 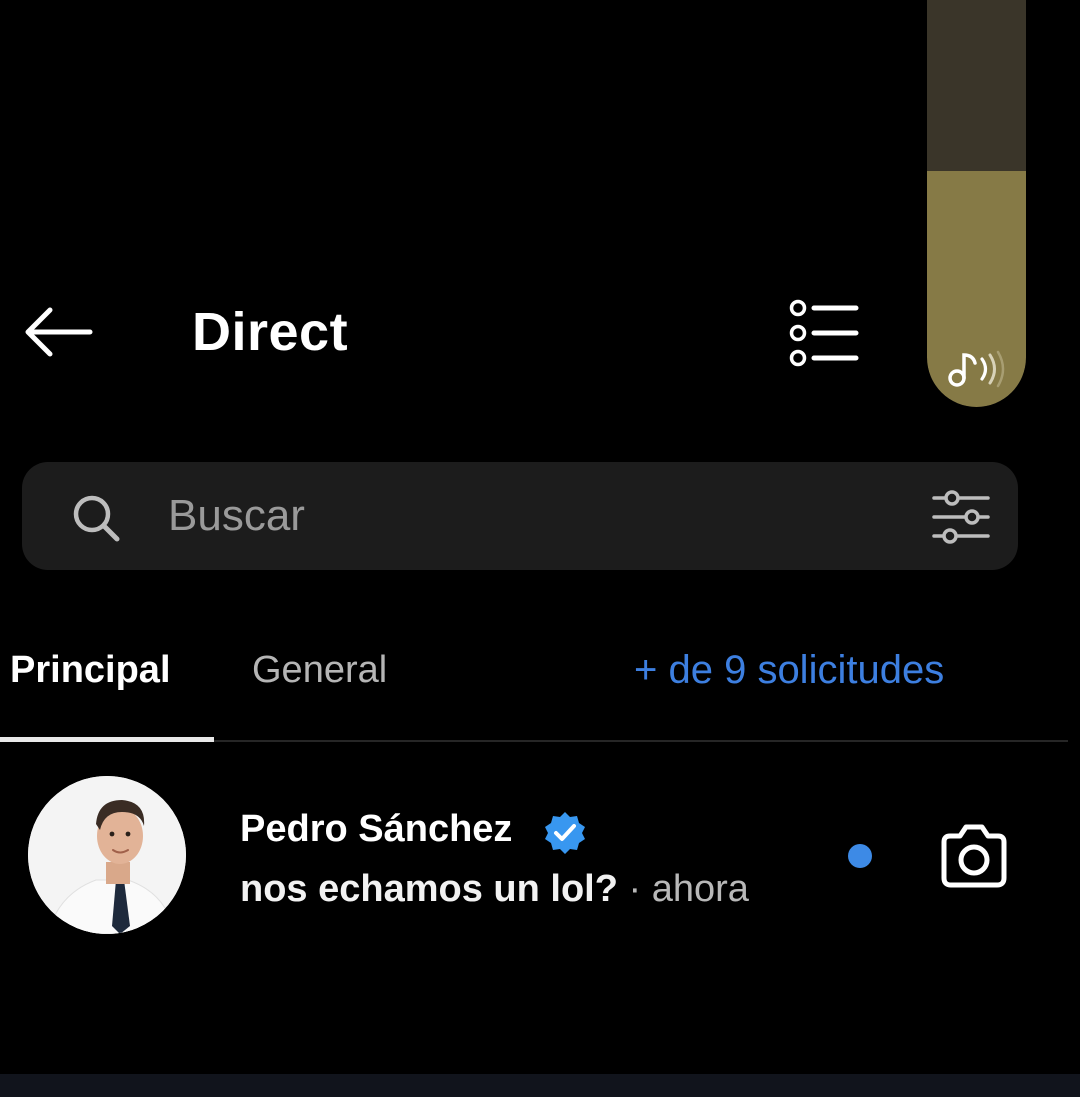 What do you see at coordinates (540, 1085) in the screenshot?
I see `bottom-edge-bar` at bounding box center [540, 1085].